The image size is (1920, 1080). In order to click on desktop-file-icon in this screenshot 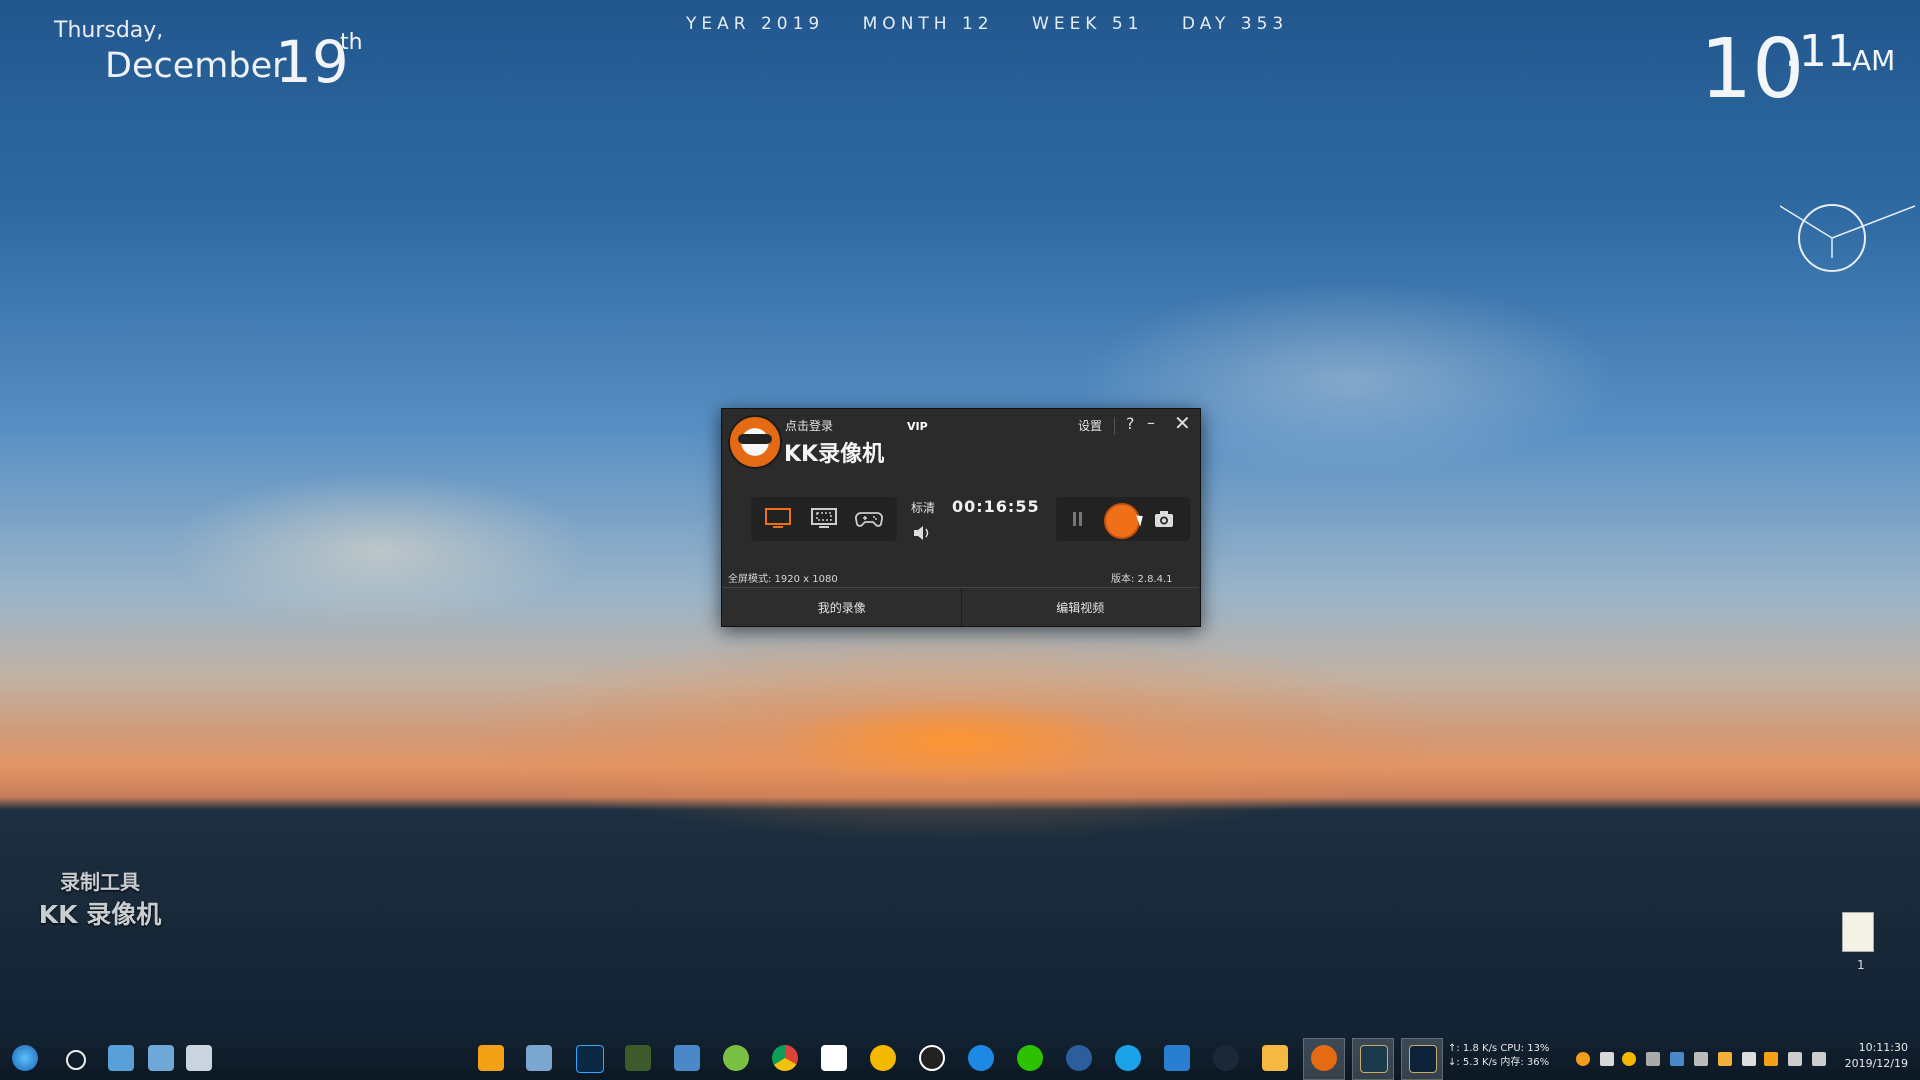, I will do `click(1858, 932)`.